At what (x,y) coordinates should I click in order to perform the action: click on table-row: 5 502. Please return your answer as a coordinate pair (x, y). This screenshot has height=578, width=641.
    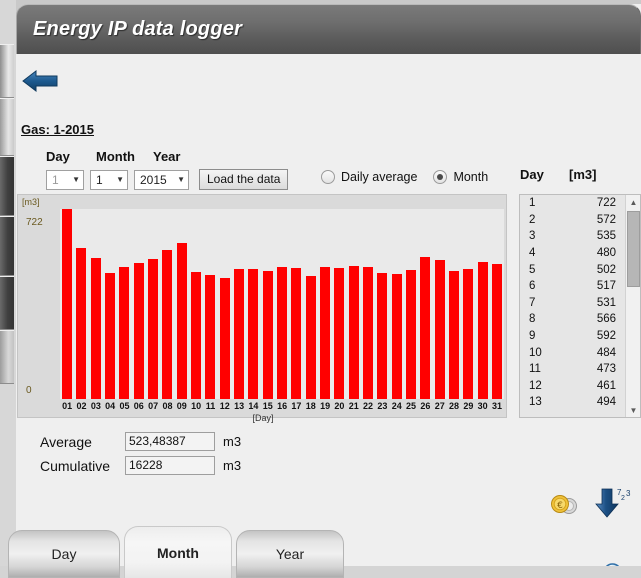
    Looking at the image, I should click on (572, 269).